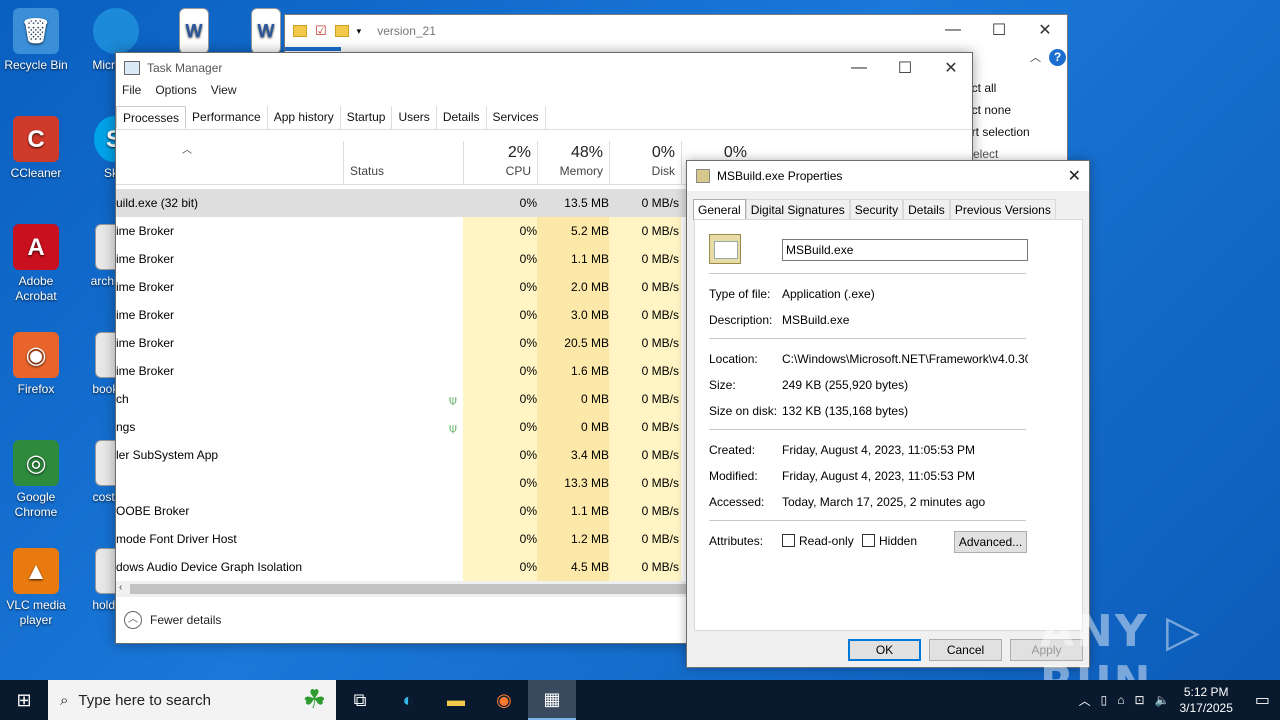  I want to click on table-row: ngs 0% 0 MB 0 MB/s ⍦, so click(401, 427).